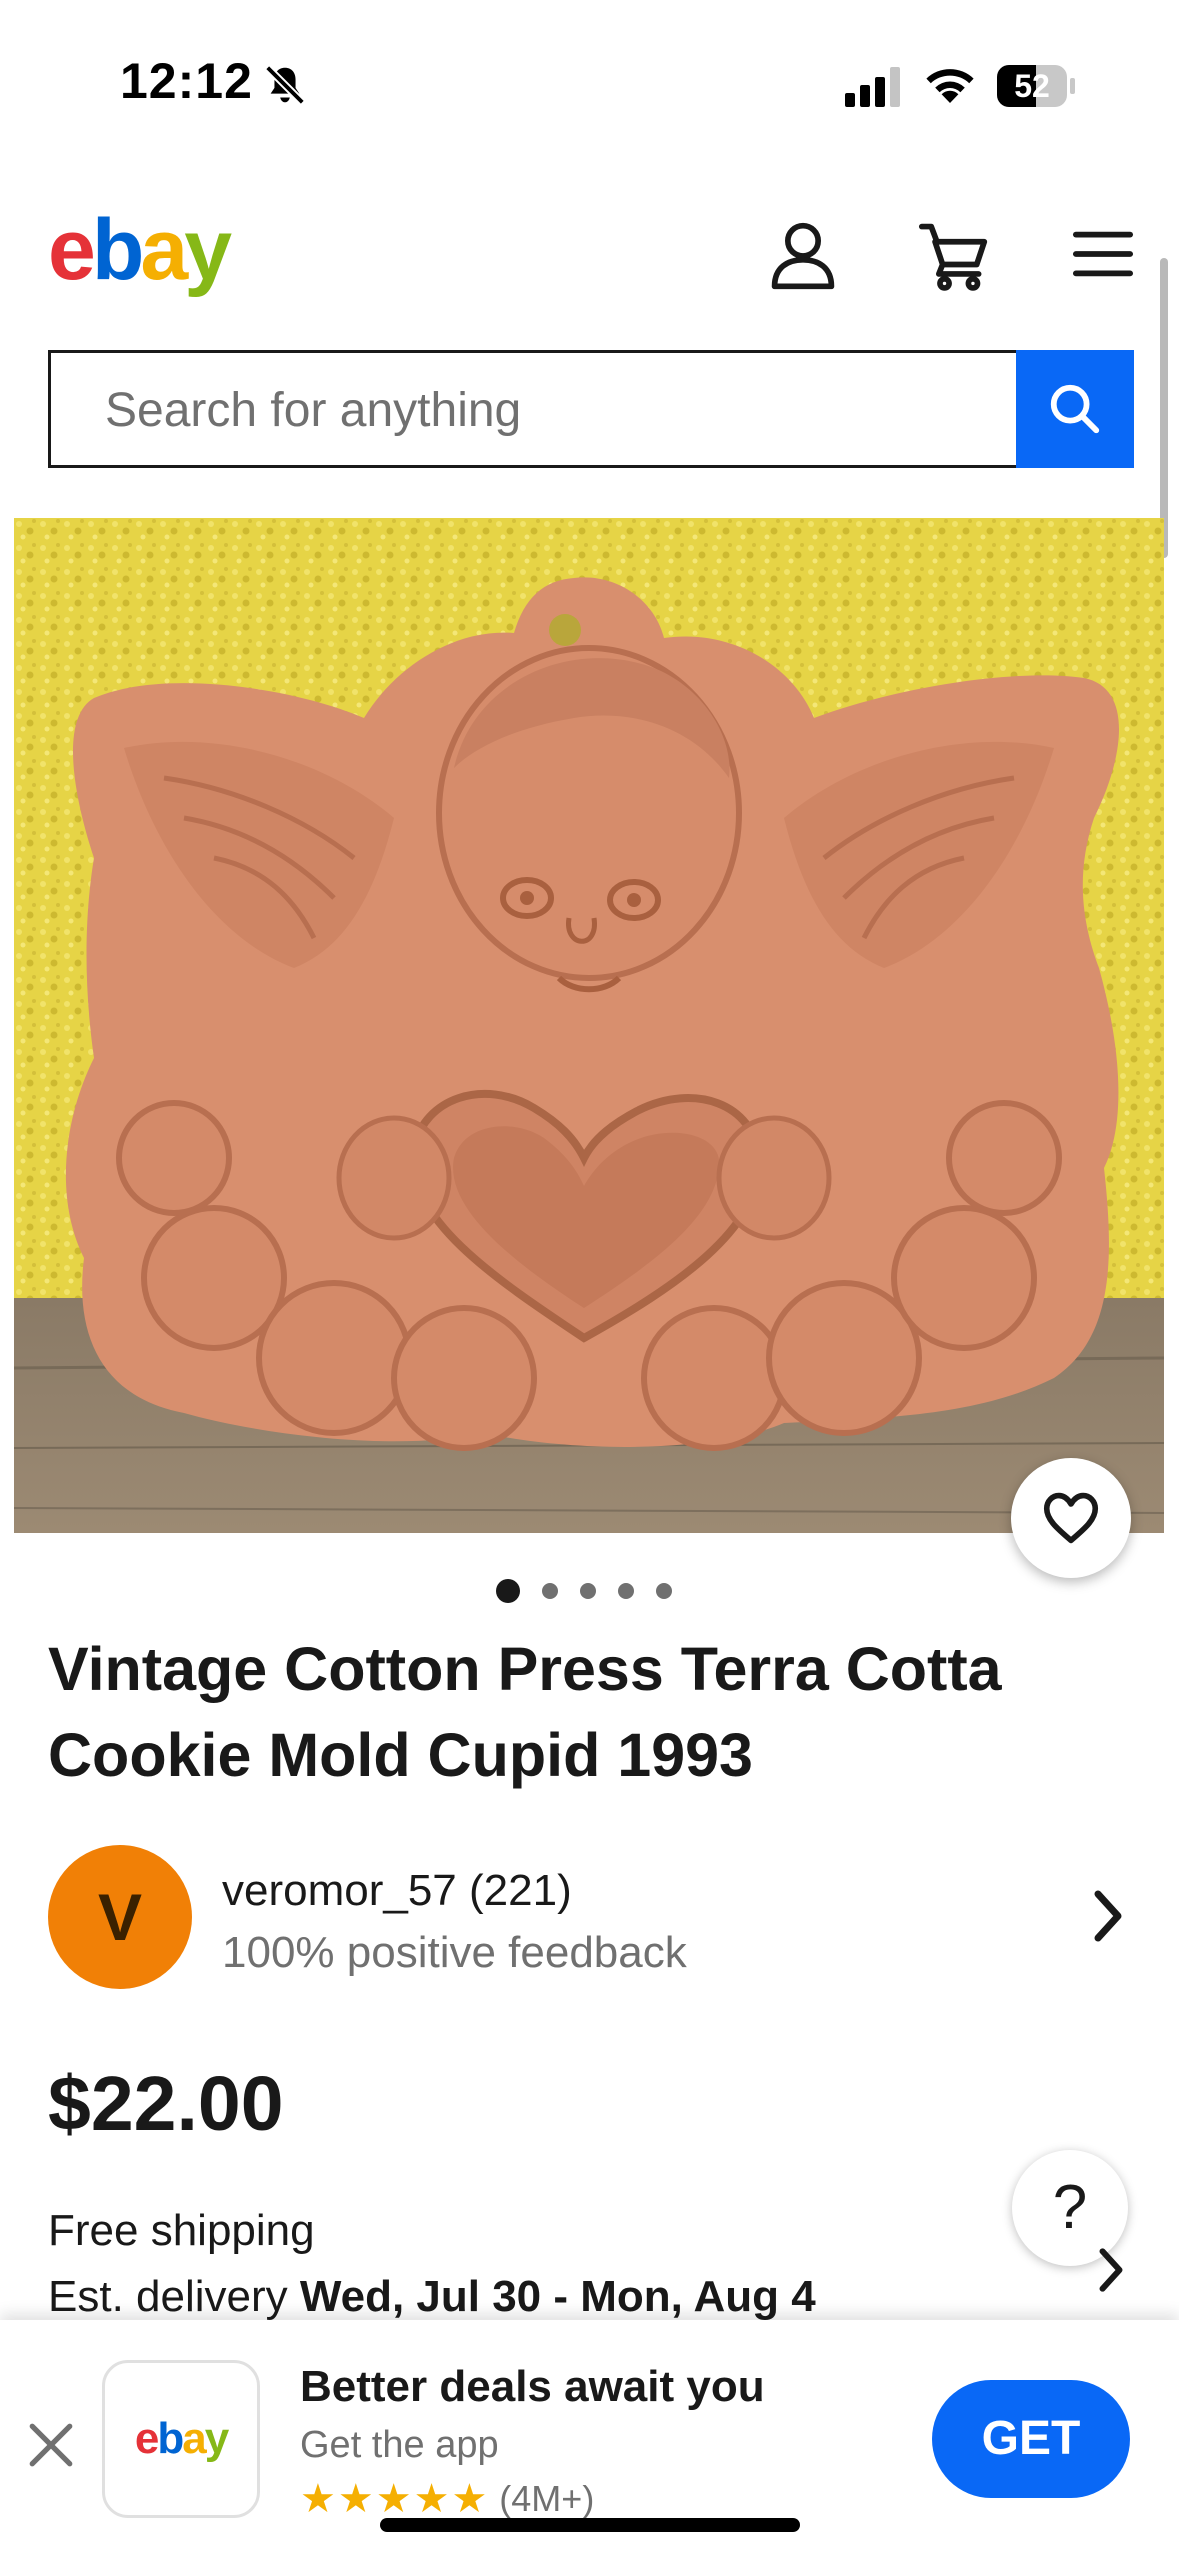  Describe the element at coordinates (1103, 254) in the screenshot. I see `menu-icon` at that location.